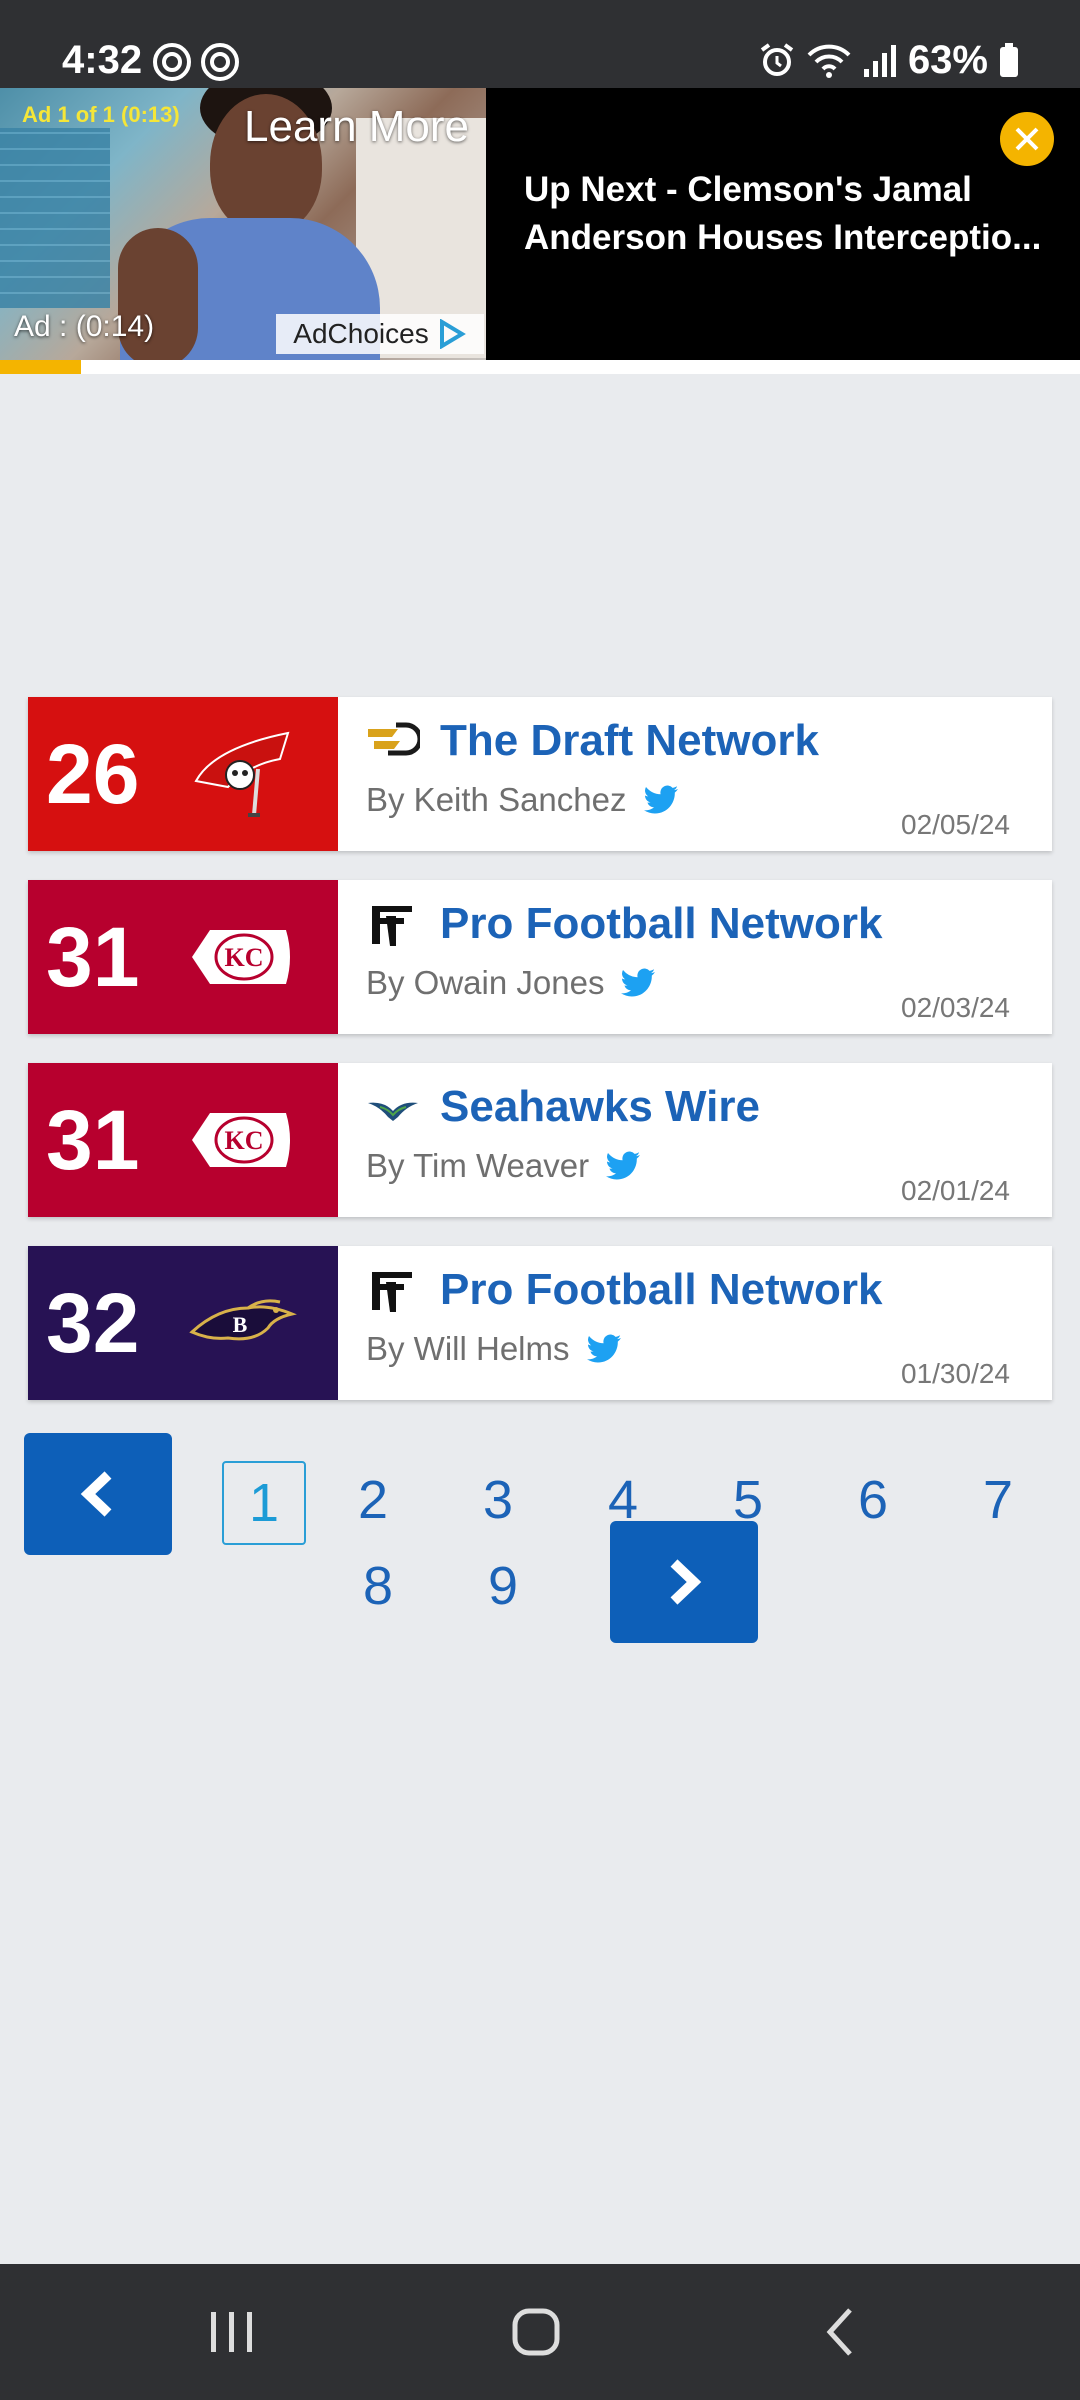 This screenshot has width=1080, height=2400. What do you see at coordinates (373, 1500) in the screenshot?
I see `page-2: 2` at bounding box center [373, 1500].